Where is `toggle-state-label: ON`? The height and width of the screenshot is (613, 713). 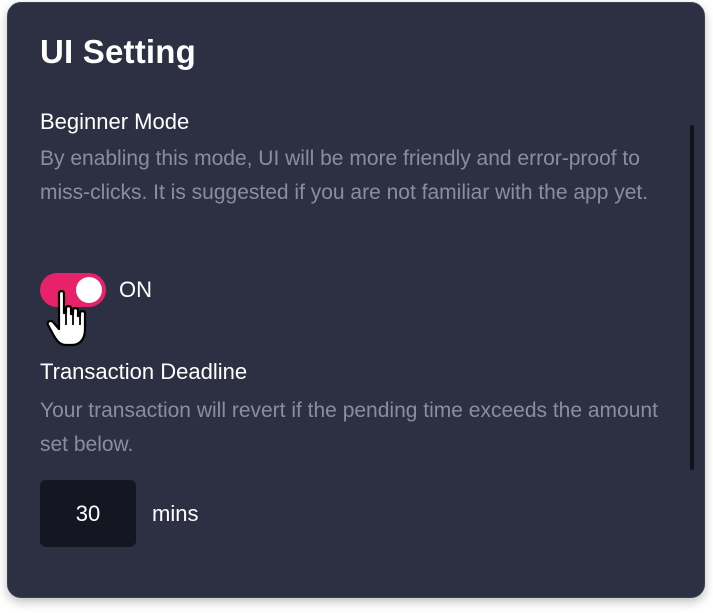
toggle-state-label: ON is located at coordinates (135, 289).